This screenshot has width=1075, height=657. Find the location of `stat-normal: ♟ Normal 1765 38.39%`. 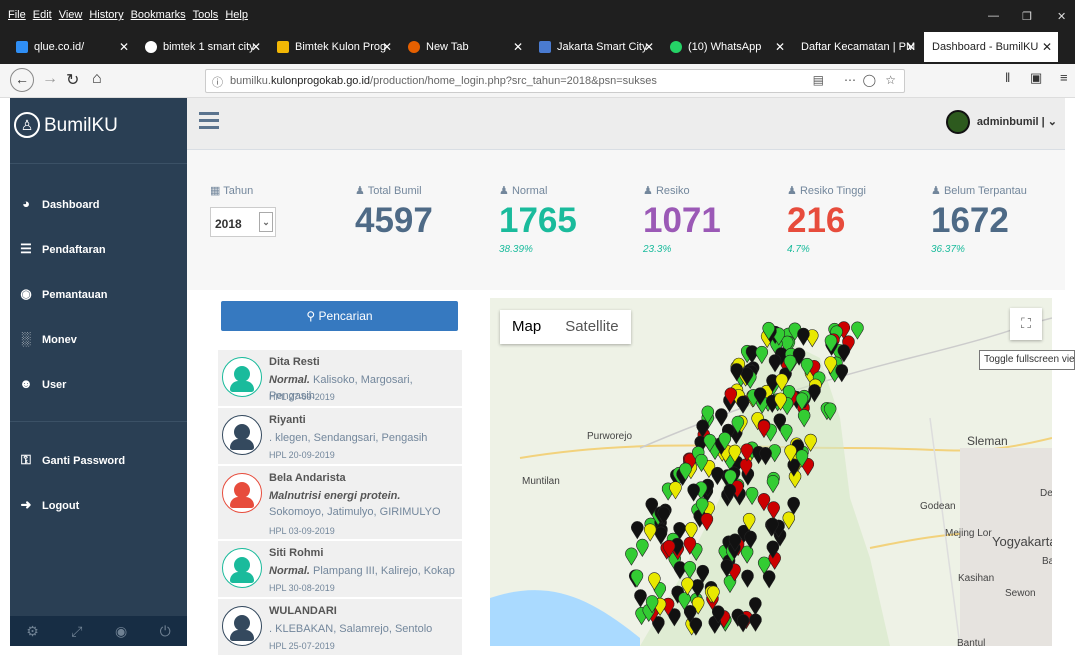

stat-normal: ♟ Normal 1765 38.39% is located at coordinates (538, 219).